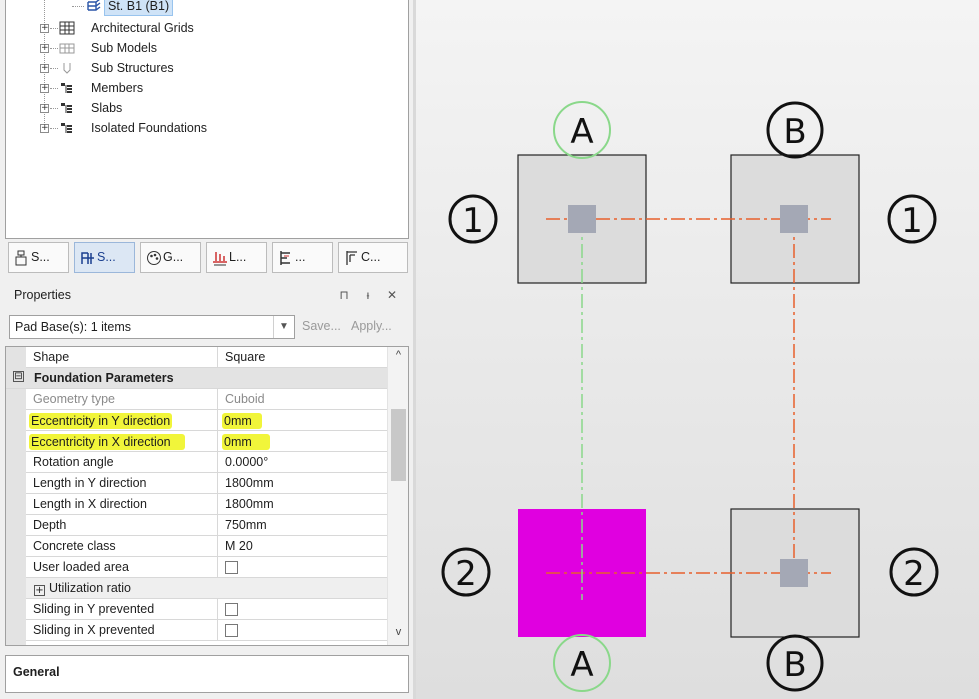 The width and height of the screenshot is (979, 699). What do you see at coordinates (139, 8) in the screenshot?
I see `tree-item-label: St. B1 (B1)` at bounding box center [139, 8].